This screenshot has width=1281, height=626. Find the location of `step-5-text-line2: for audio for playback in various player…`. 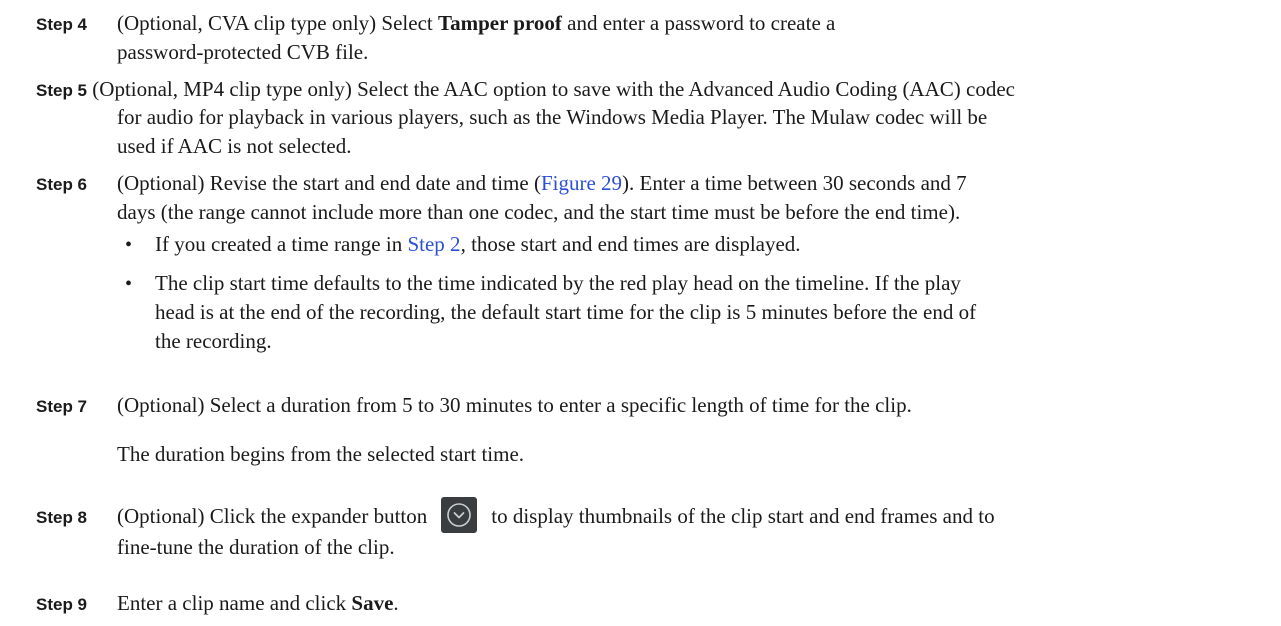

step-5-text-line2: for audio for playback in various player… is located at coordinates (552, 117).